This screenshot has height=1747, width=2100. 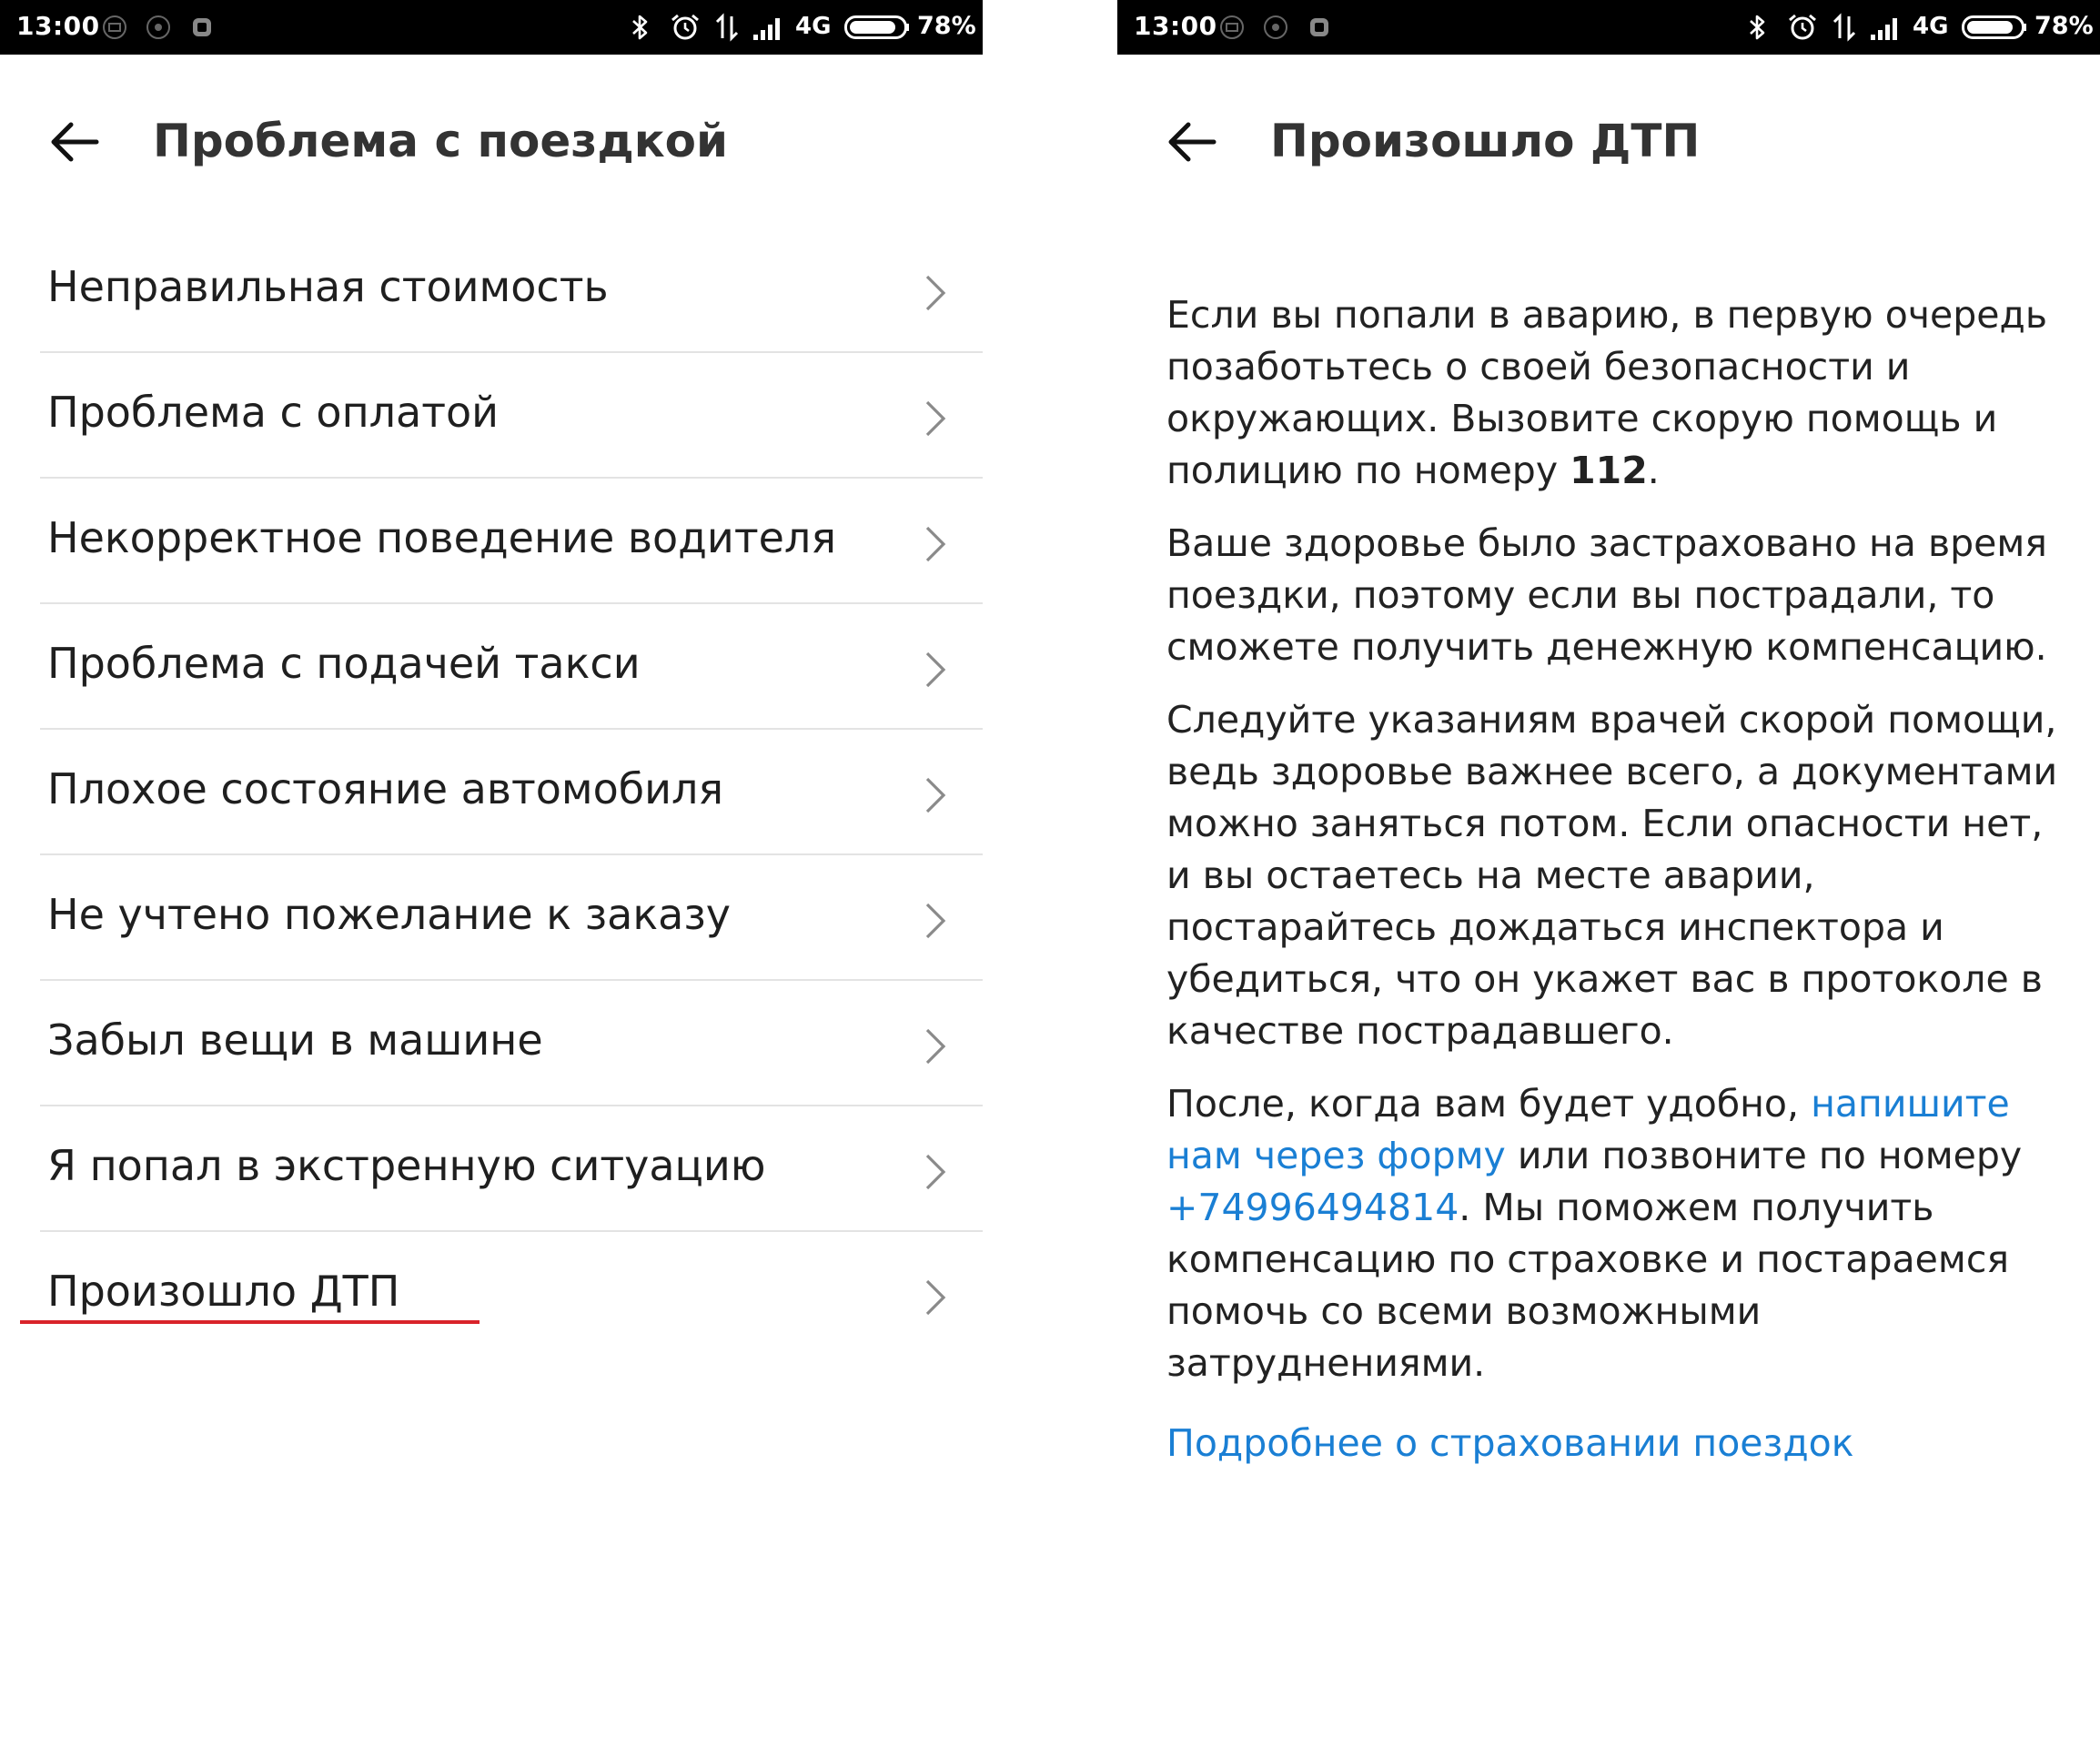 I want to click on menu-item-order-wish: Не учтено пожелание к заказу, so click(x=511, y=918).